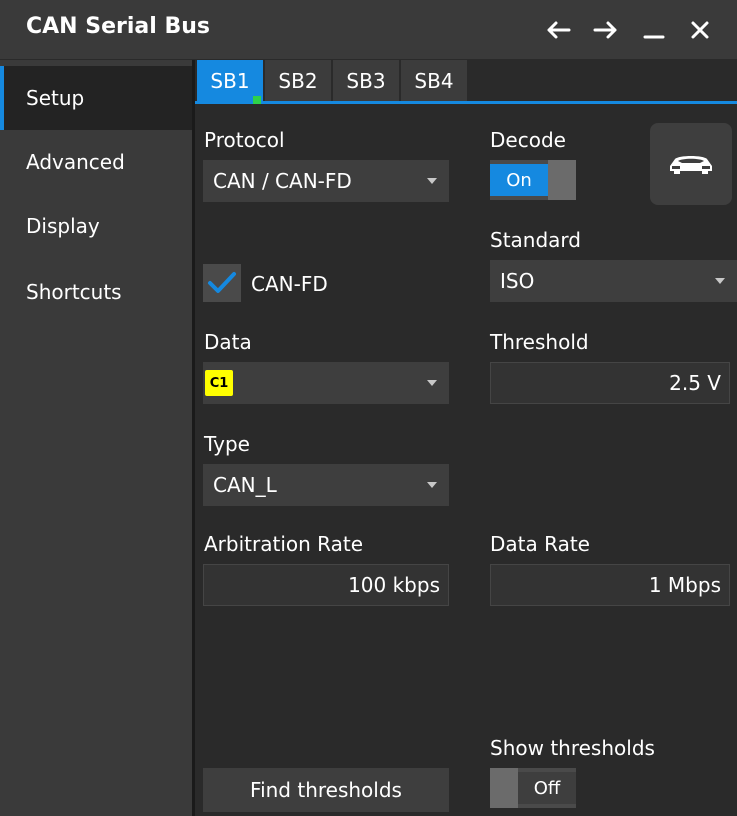 The image size is (737, 816). I want to click on can-fd-label: CAN-FD, so click(289, 284).